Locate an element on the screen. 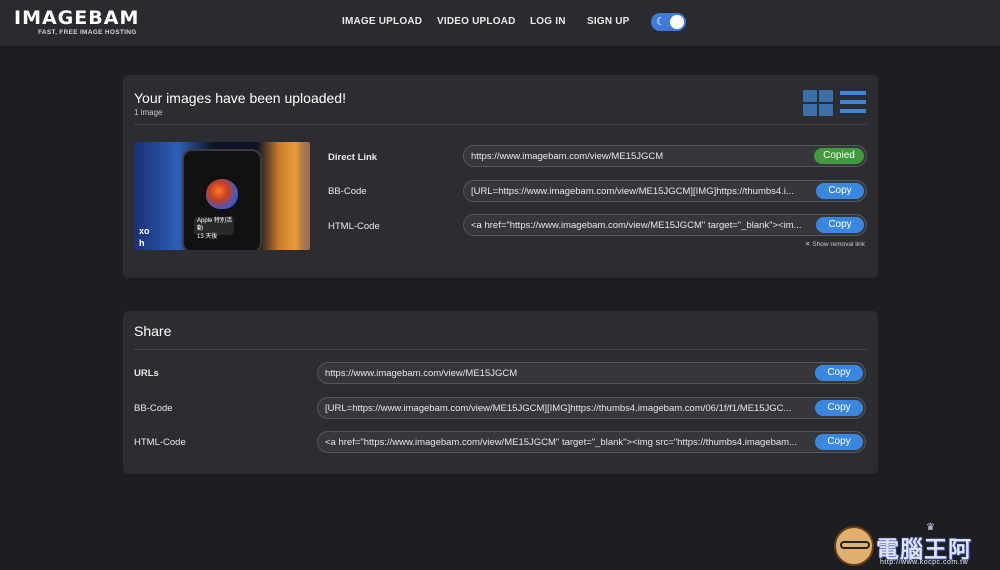 This screenshot has height=570, width=1000. bb-code-label: BB-Code is located at coordinates (347, 191).